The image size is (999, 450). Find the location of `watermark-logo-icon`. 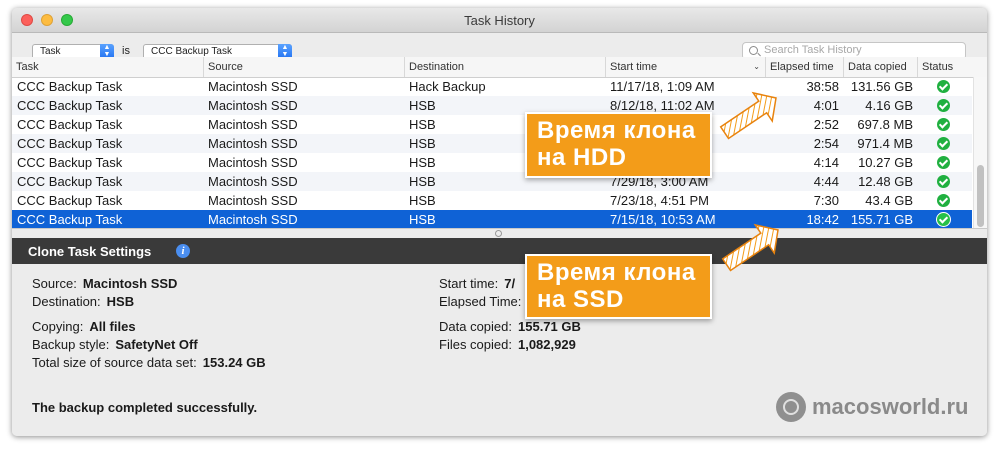

watermark-logo-icon is located at coordinates (791, 407).